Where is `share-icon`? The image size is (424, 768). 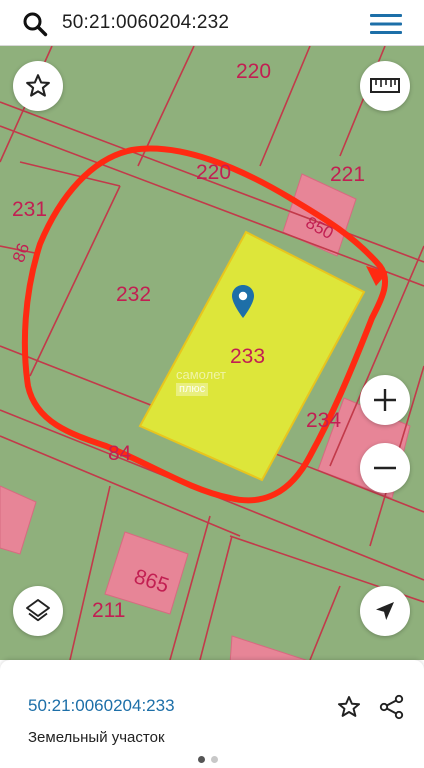
share-icon is located at coordinates (392, 707).